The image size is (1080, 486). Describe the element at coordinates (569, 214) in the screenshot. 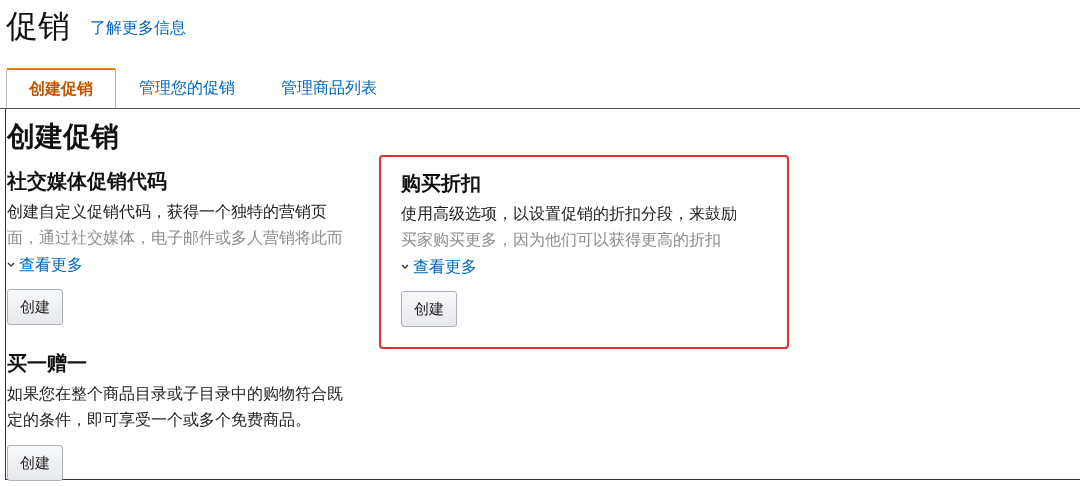

I see `card-description: 使用高级选项，以设置促销的折扣分段，来鼓励` at that location.